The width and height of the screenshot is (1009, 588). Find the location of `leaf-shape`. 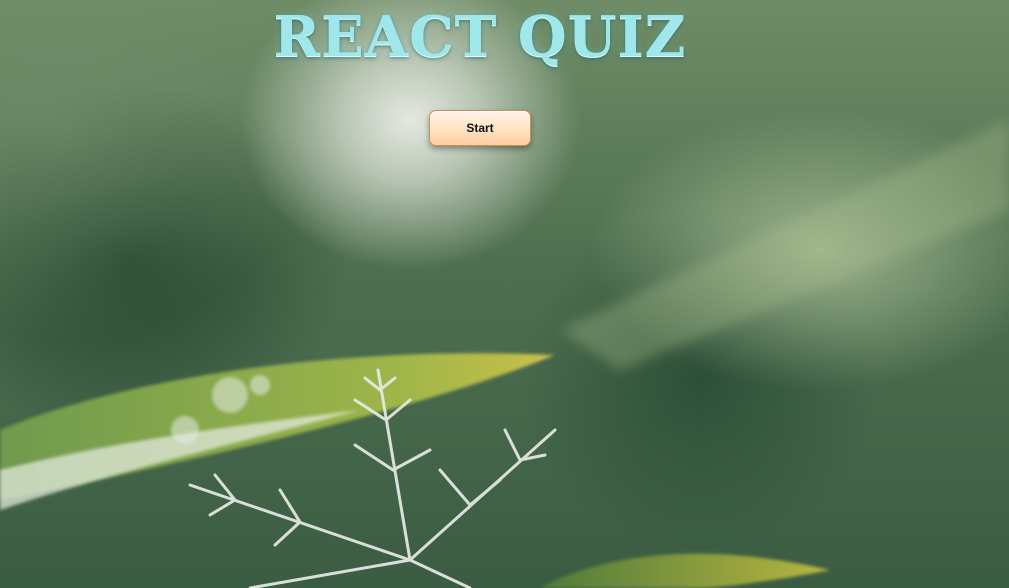

leaf-shape is located at coordinates (685, 570).